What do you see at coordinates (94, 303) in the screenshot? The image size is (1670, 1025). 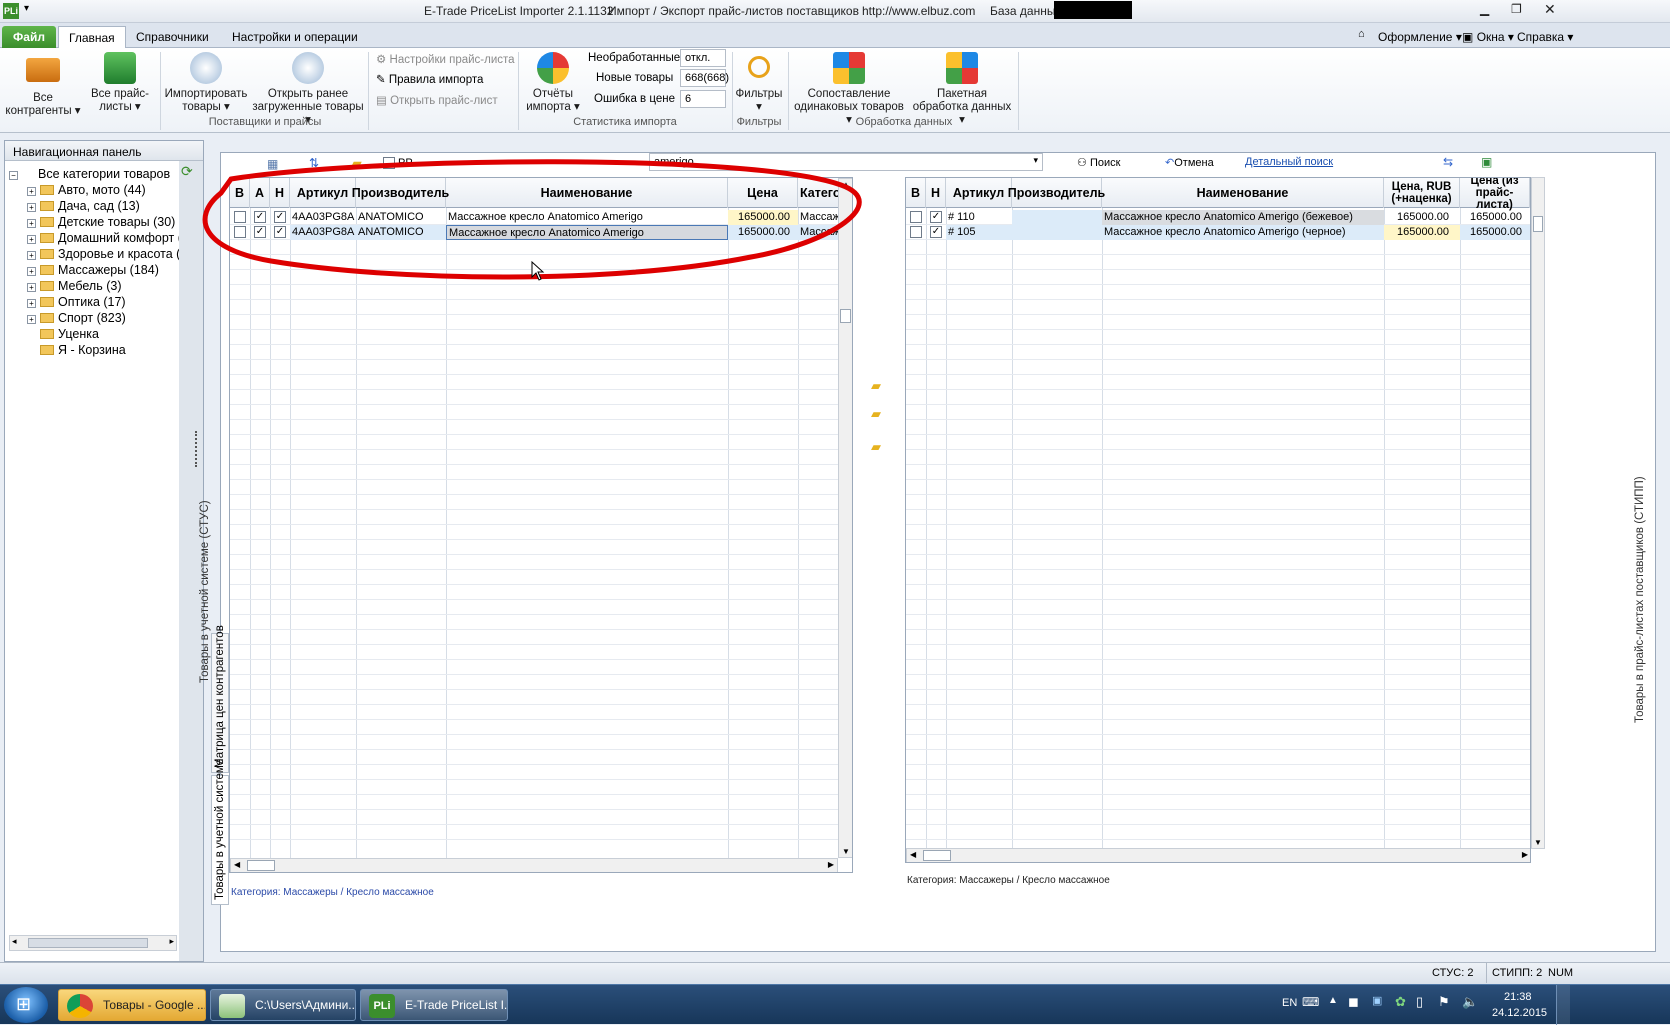 I see `tree-item: + Оптика (17)` at bounding box center [94, 303].